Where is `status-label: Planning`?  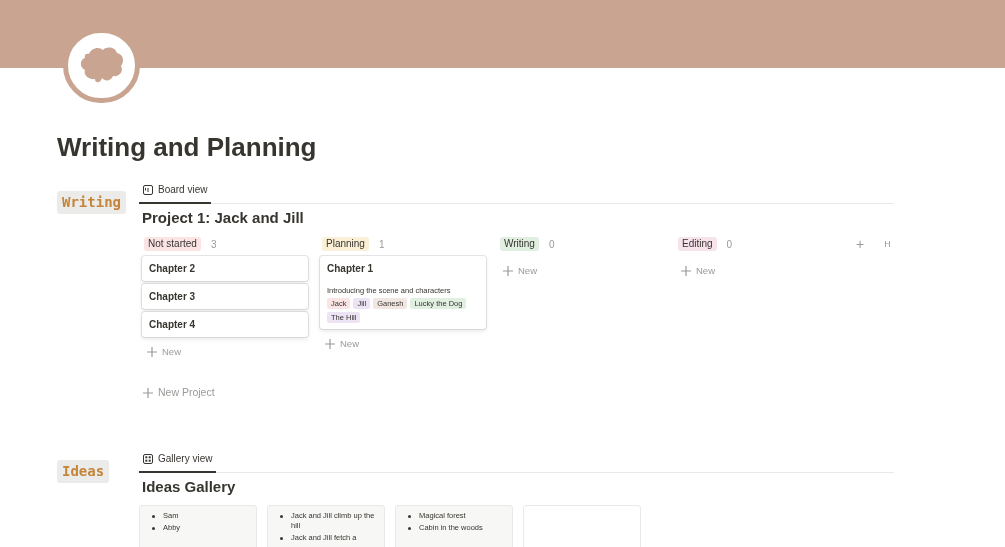
status-label: Planning is located at coordinates (345, 244).